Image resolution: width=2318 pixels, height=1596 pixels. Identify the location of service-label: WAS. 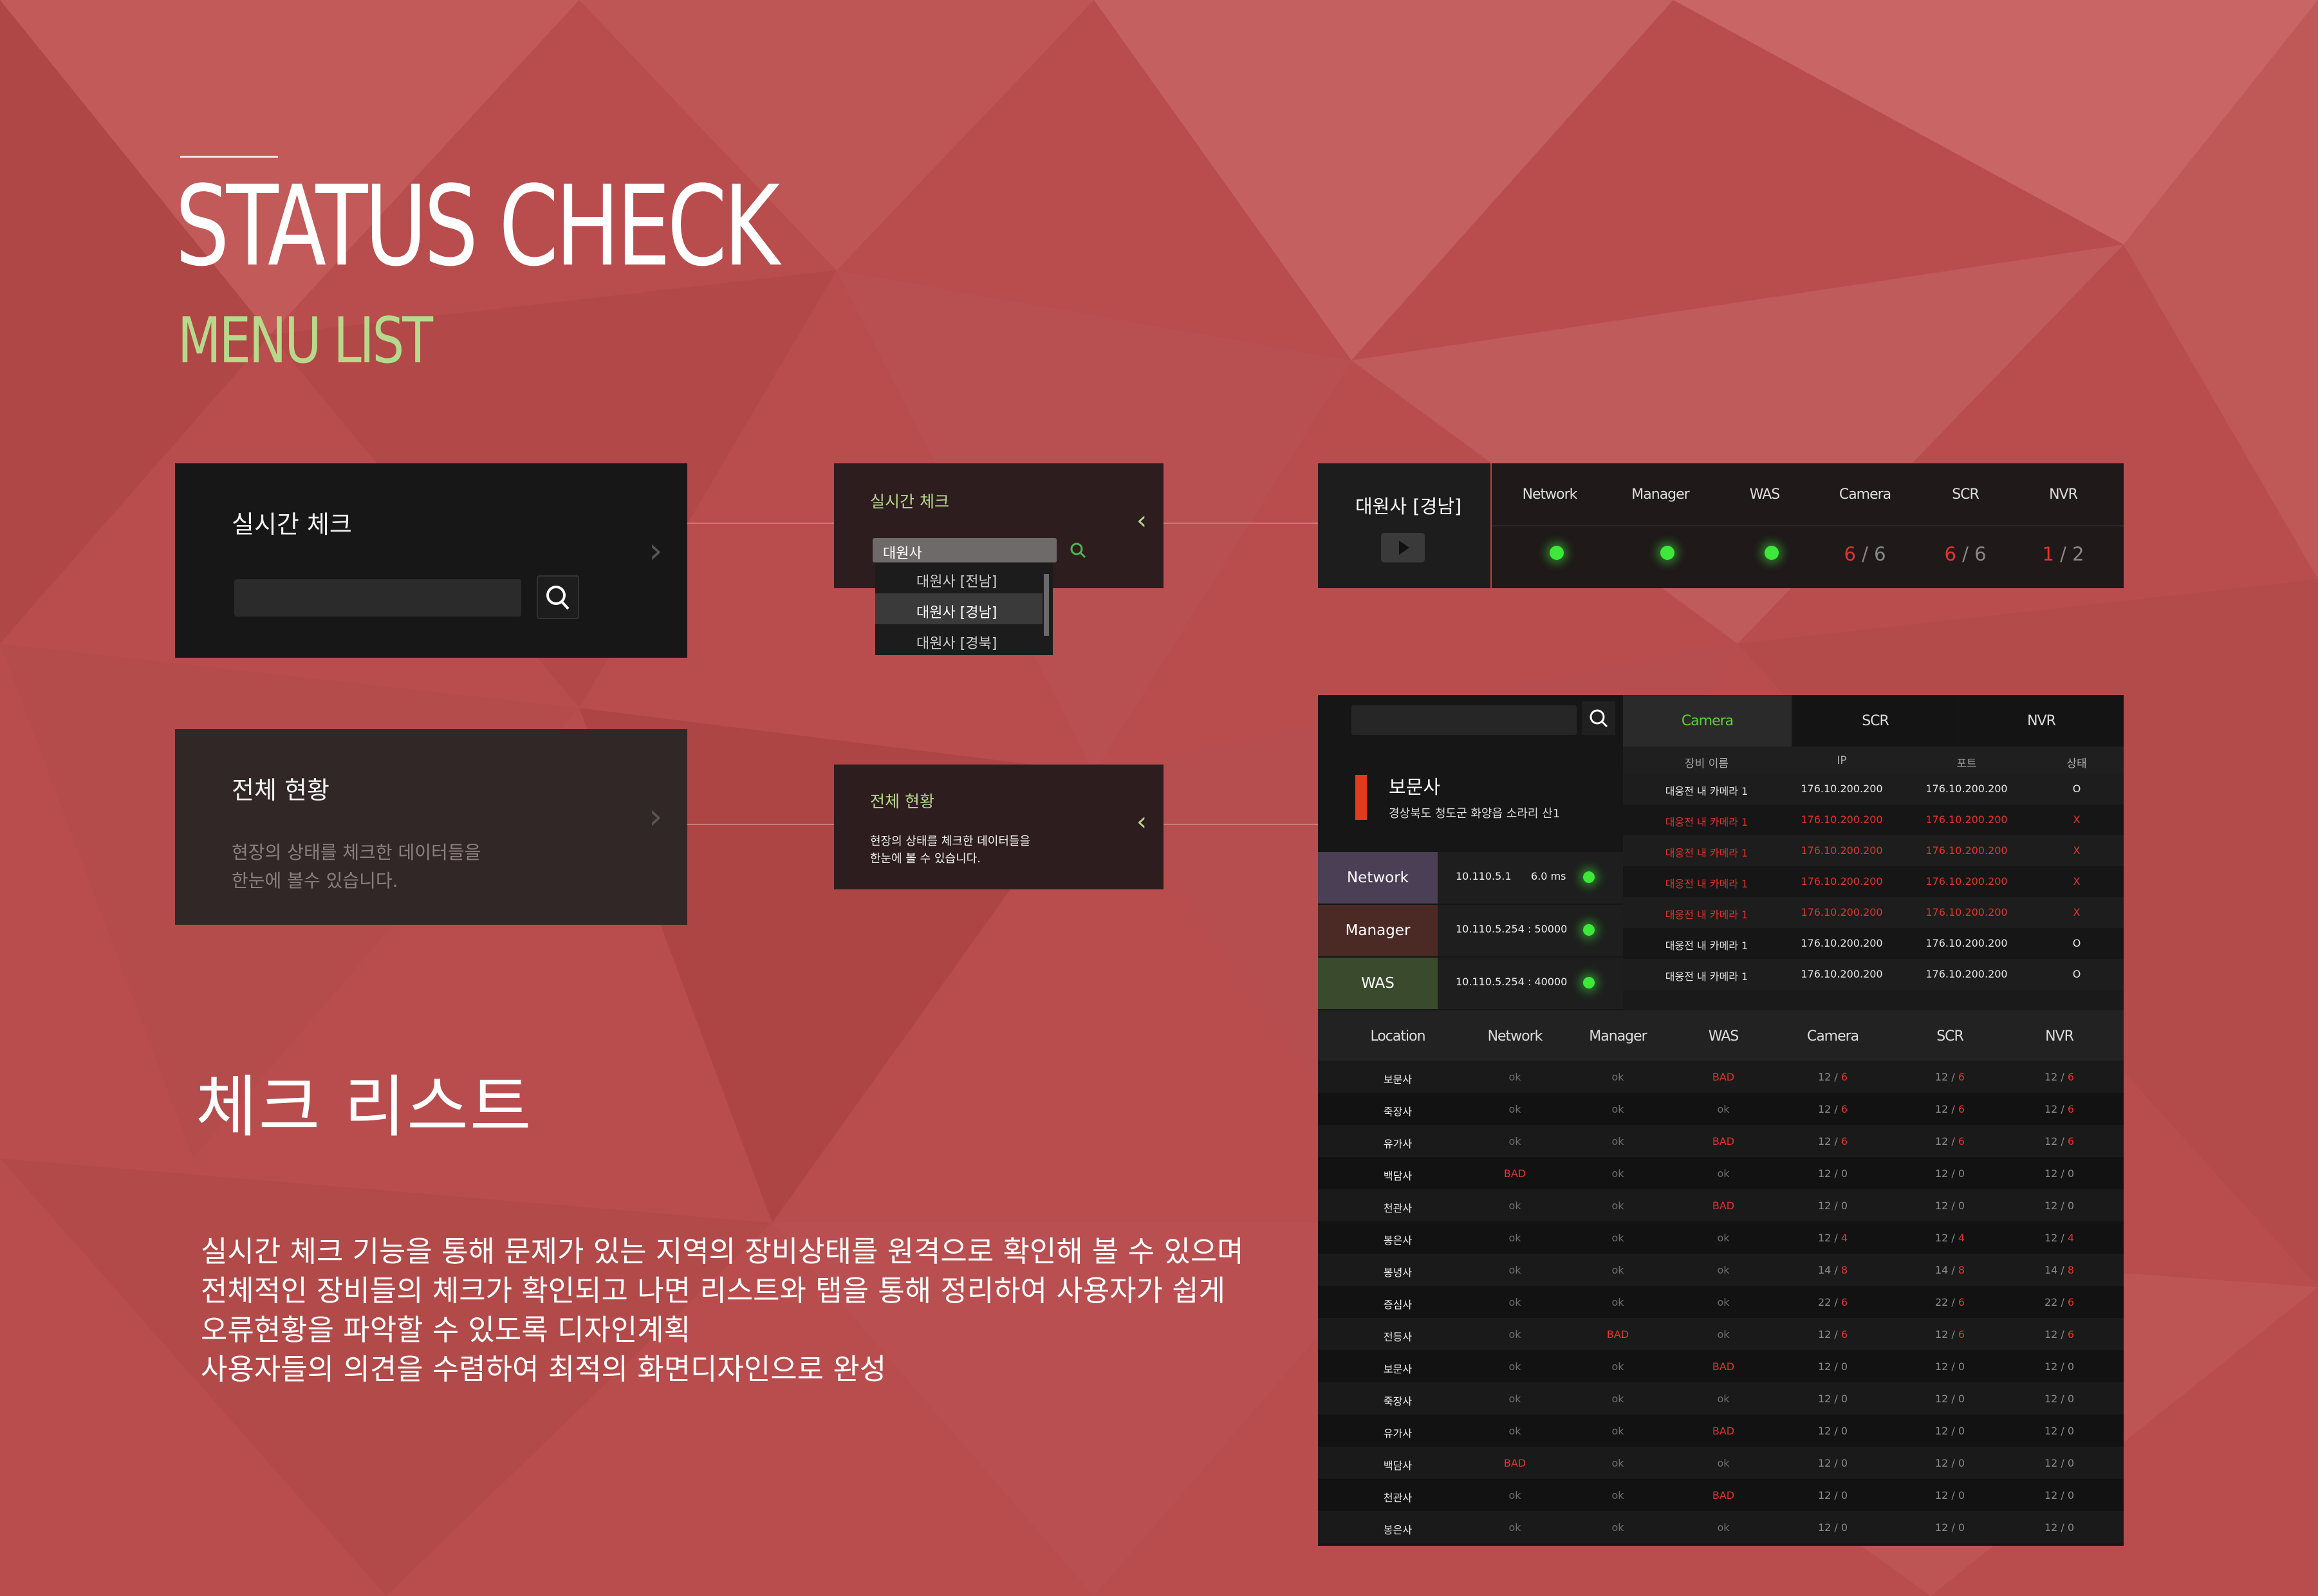
(1378, 983).